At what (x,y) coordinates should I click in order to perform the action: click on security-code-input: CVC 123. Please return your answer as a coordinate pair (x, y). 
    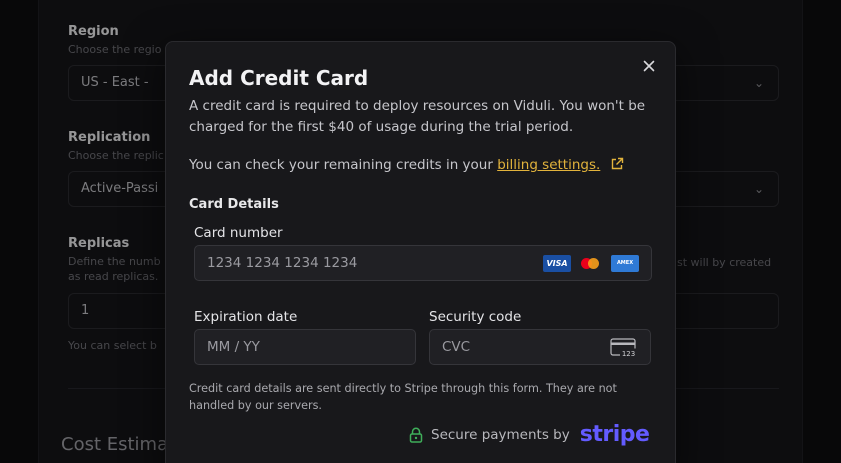
    Looking at the image, I should click on (540, 347).